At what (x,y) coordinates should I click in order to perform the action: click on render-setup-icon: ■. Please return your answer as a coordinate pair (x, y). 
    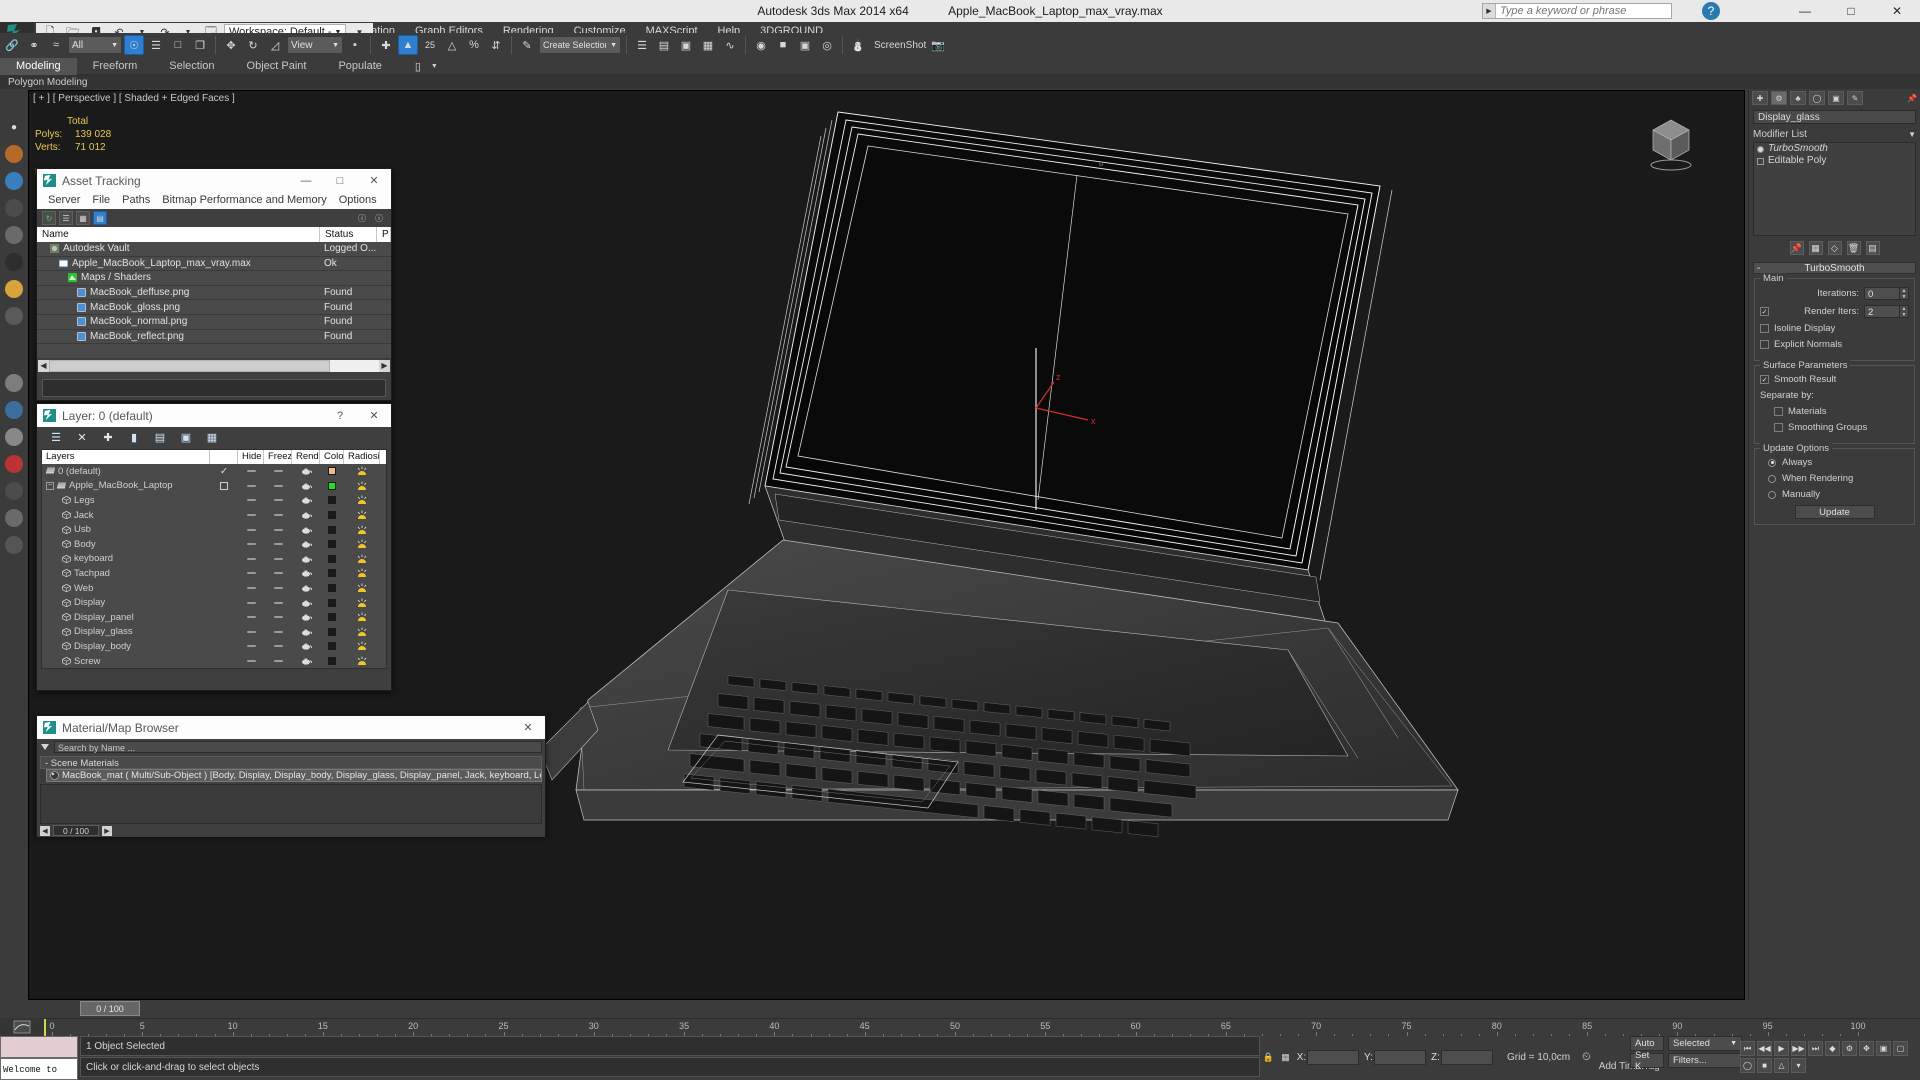
    Looking at the image, I should click on (783, 45).